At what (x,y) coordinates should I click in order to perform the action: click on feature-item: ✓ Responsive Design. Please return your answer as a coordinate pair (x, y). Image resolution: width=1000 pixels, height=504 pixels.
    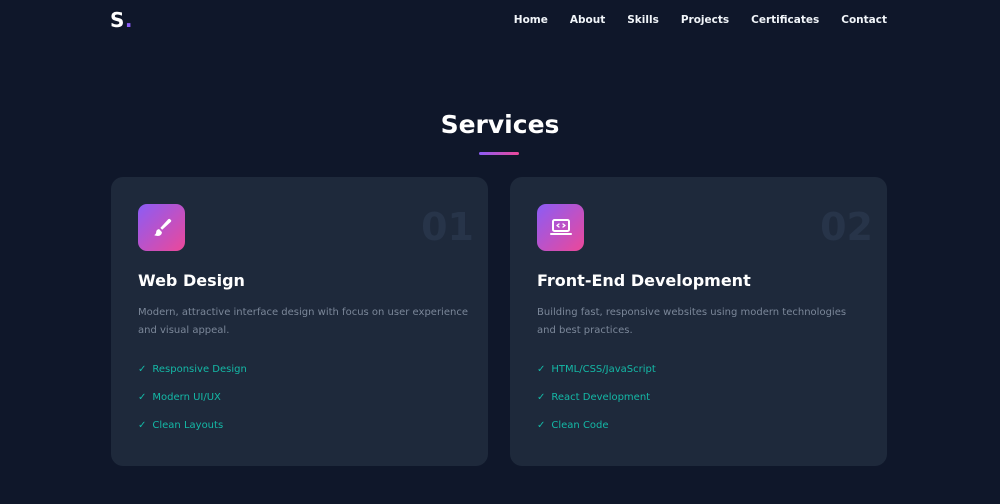
    Looking at the image, I should click on (192, 376).